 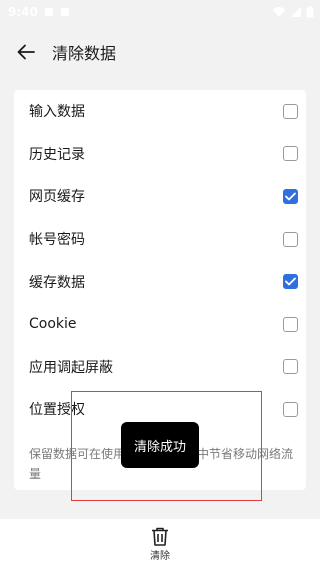 I want to click on wifi-icon, so click(x=279, y=12).